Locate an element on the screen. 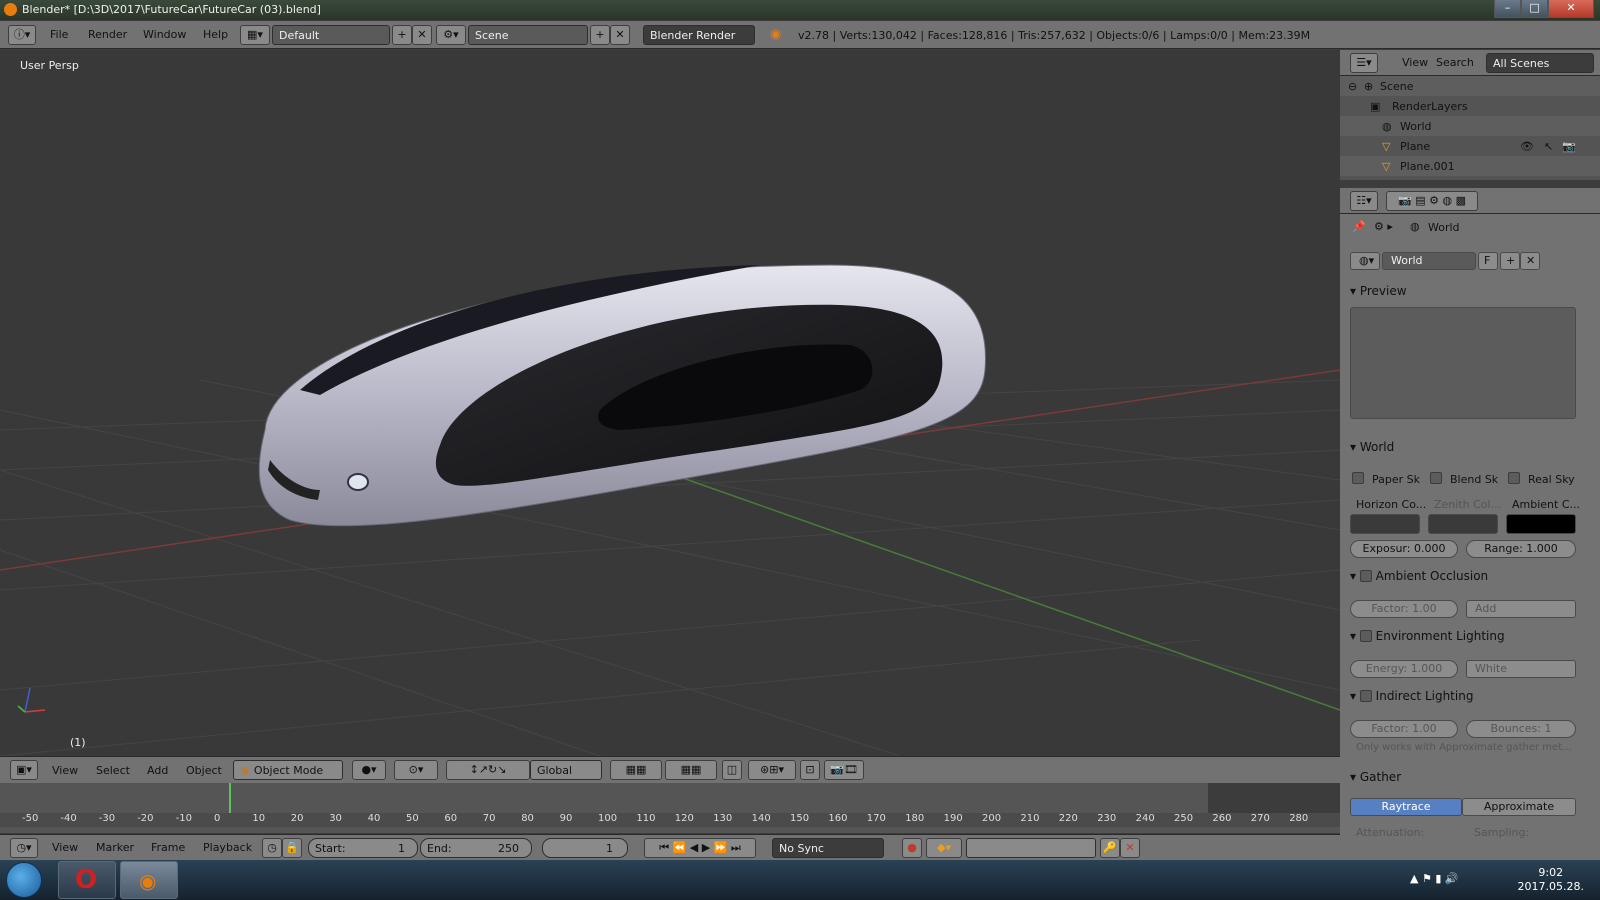  outliner-item-world: ◍ World is located at coordinates (1470, 126).